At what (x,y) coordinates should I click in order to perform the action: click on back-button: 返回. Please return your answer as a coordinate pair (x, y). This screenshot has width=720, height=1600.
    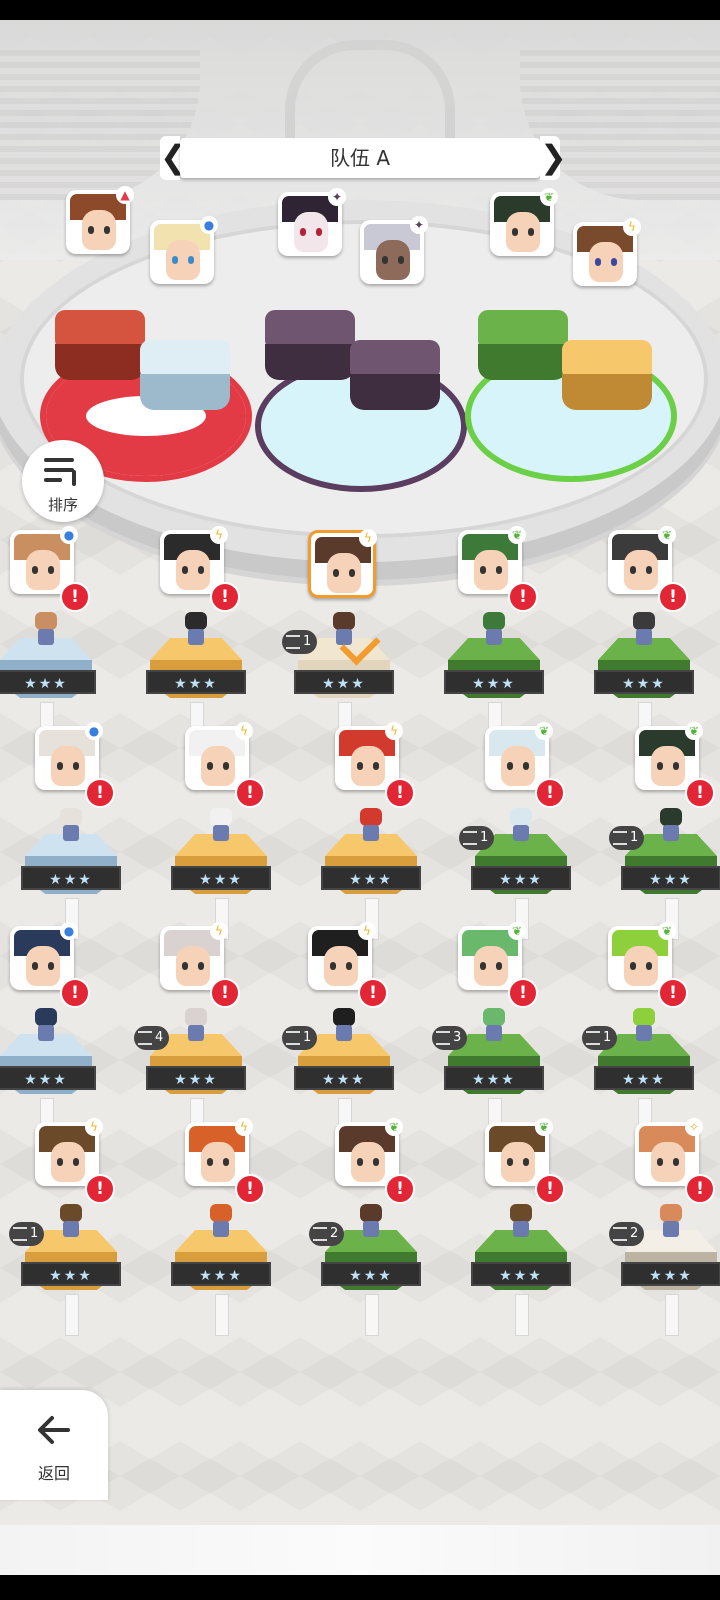
    Looking at the image, I should click on (54, 1445).